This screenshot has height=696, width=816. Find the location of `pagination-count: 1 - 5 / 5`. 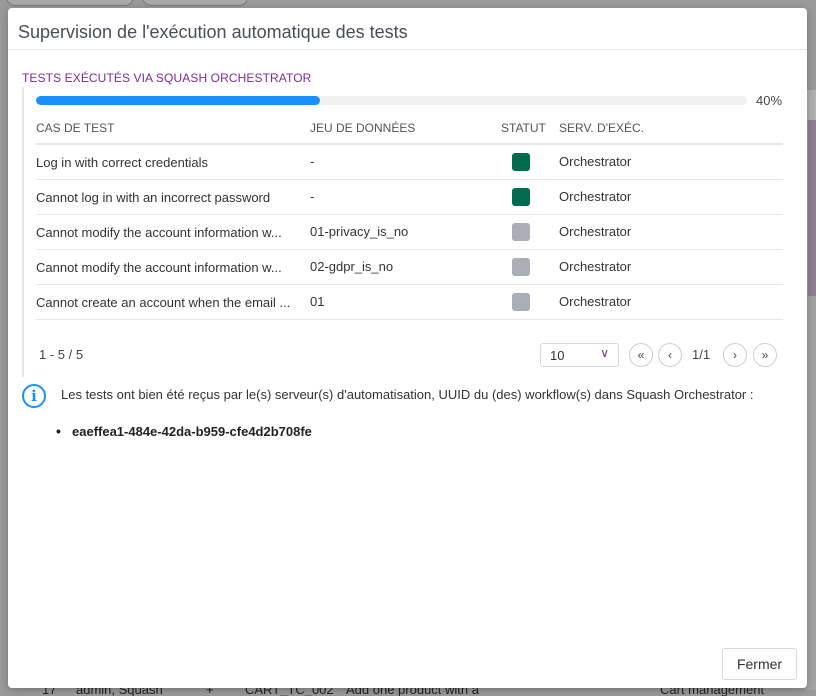

pagination-count: 1 - 5 / 5 is located at coordinates (61, 354).